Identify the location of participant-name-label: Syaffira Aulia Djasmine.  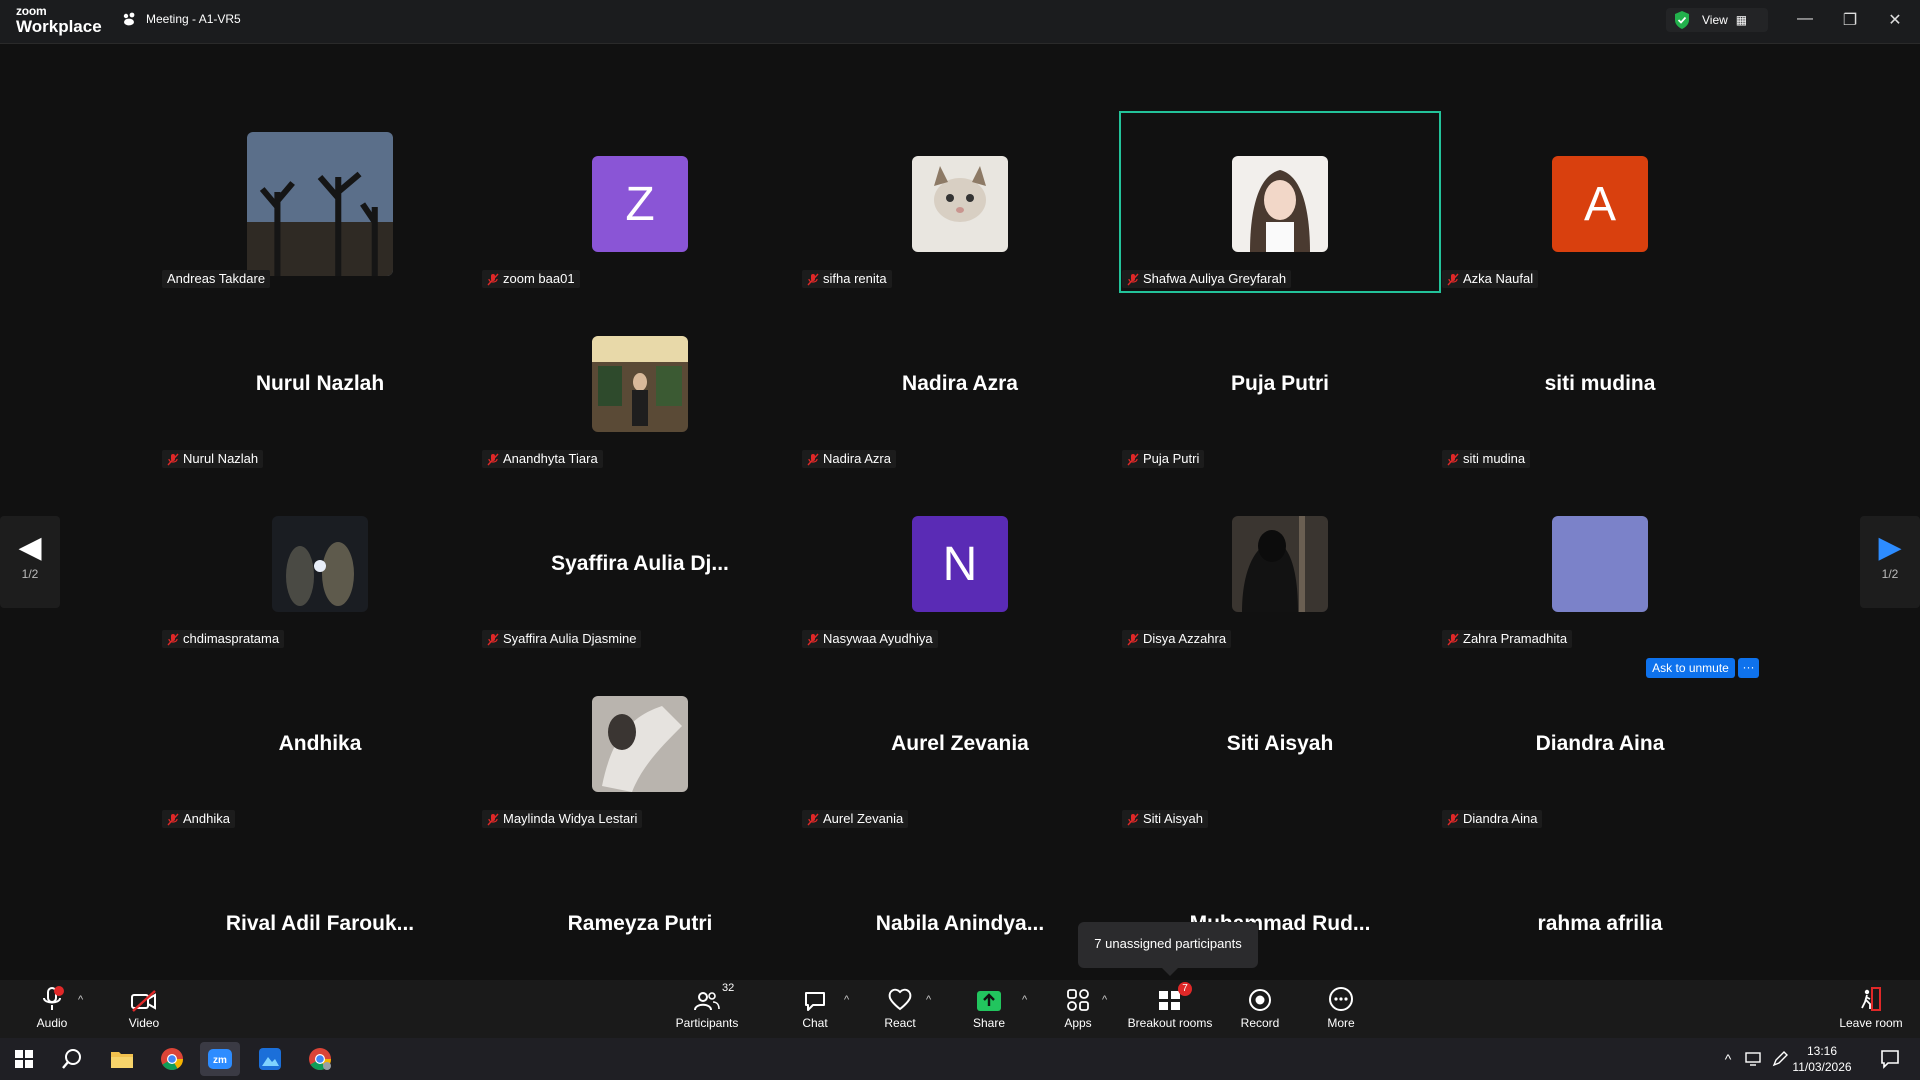
(562, 639).